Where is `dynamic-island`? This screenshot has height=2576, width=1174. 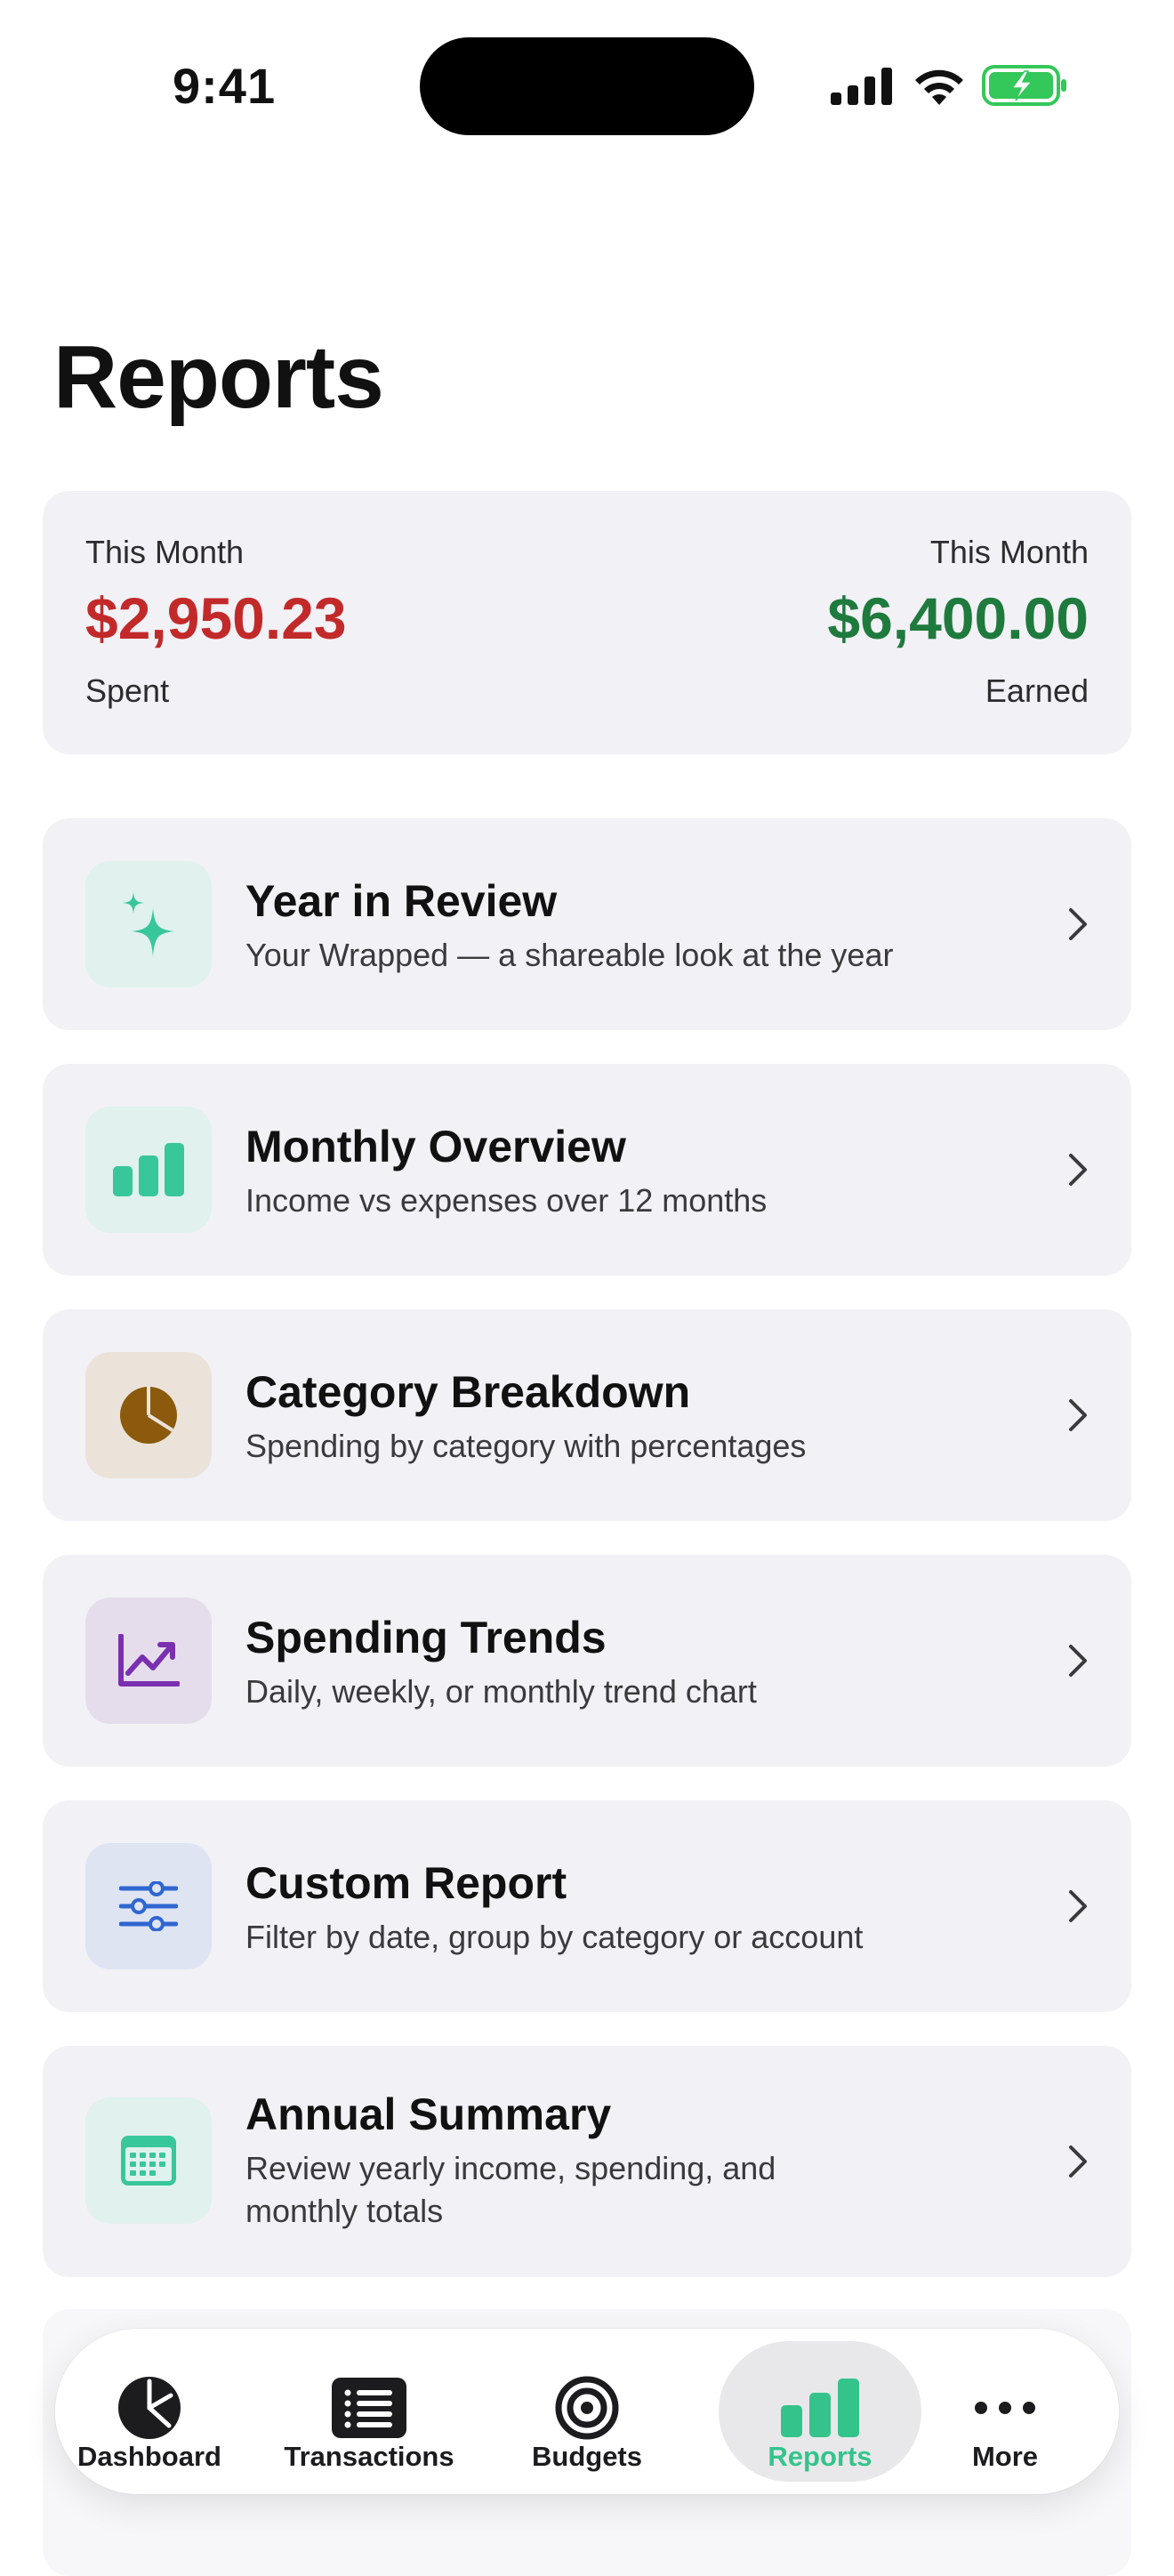
dynamic-island is located at coordinates (587, 86).